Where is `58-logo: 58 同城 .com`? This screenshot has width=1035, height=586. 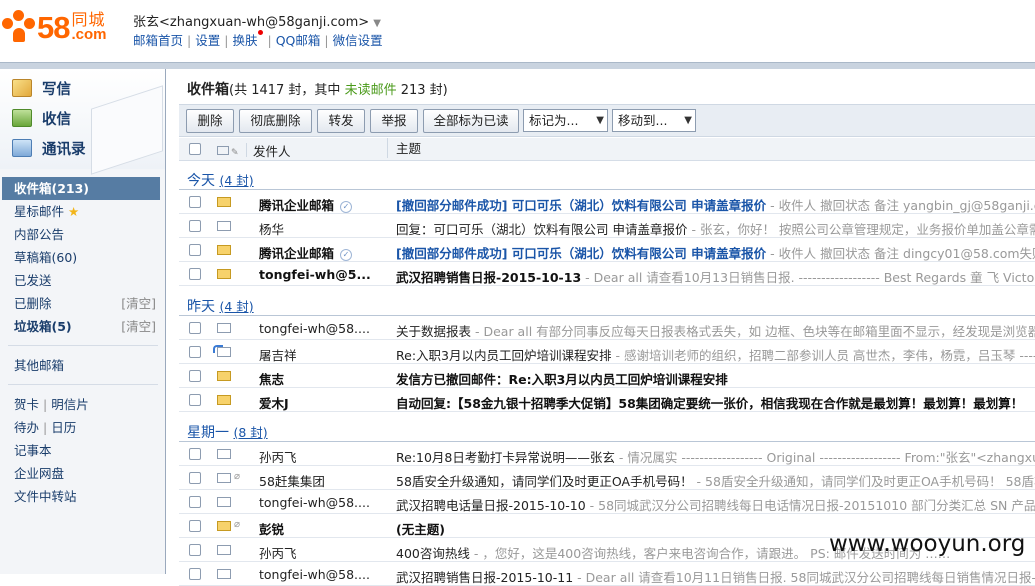
58-logo: 58 同城 .com is located at coordinates (54, 28).